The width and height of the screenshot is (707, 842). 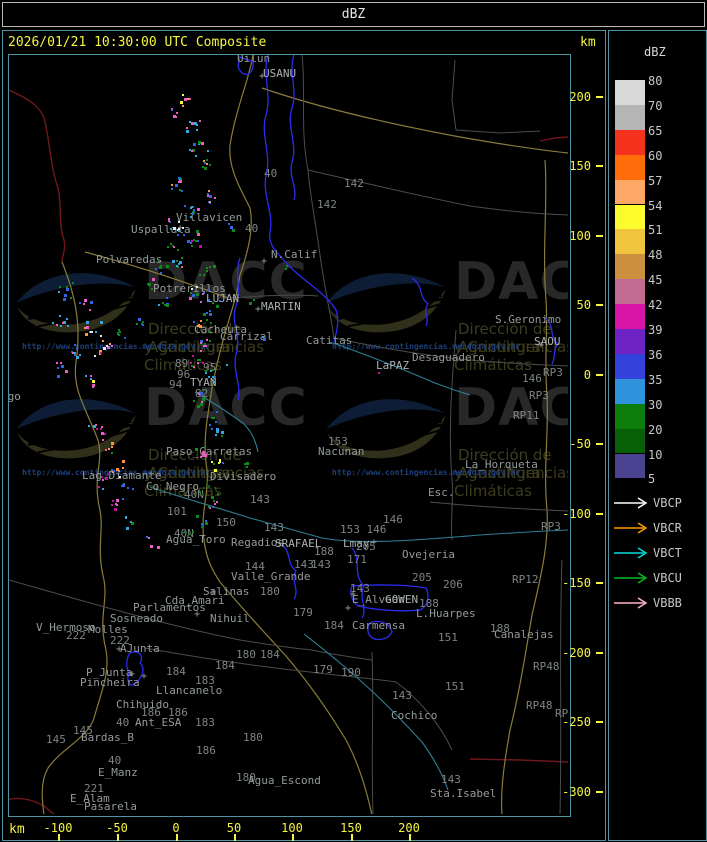 I want to click on y-tick-label: 50, so click(x=583, y=305).